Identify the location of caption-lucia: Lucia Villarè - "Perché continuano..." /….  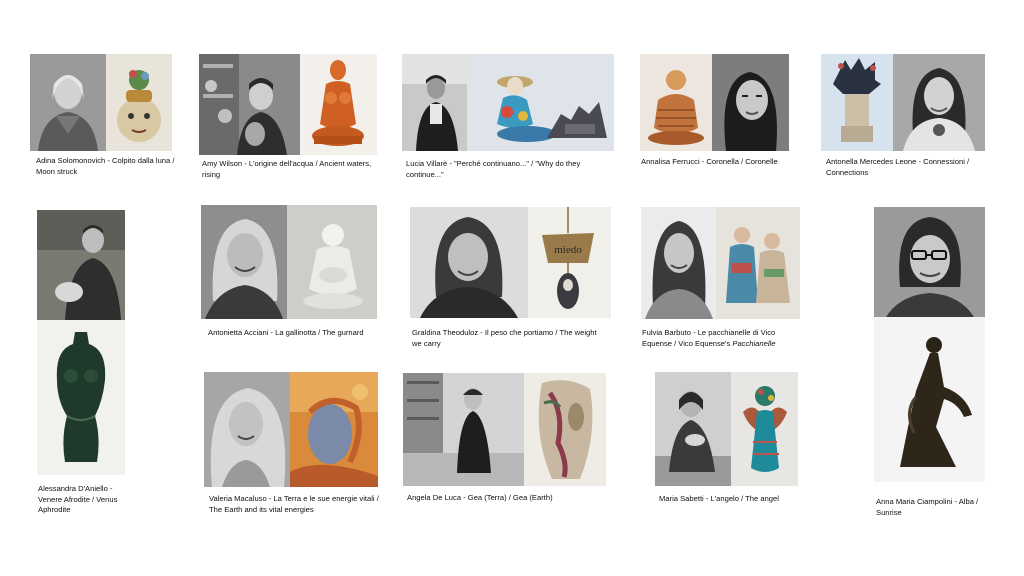
(493, 169).